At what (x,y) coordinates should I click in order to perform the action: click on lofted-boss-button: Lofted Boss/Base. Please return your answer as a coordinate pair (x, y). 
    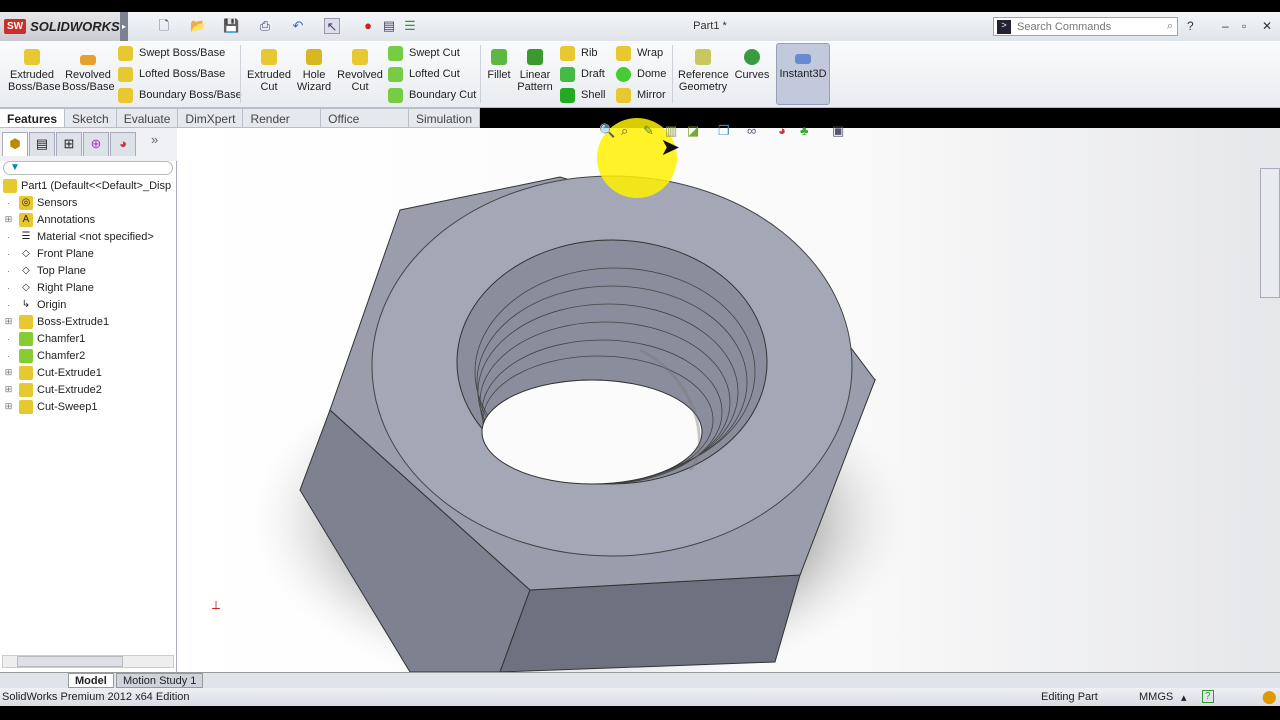
    Looking at the image, I should click on (180, 74).